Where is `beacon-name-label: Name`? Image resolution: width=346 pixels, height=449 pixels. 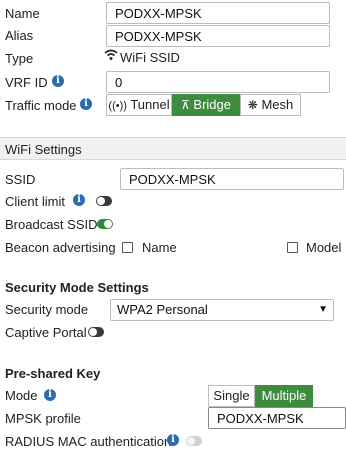 beacon-name-label: Name is located at coordinates (159, 247).